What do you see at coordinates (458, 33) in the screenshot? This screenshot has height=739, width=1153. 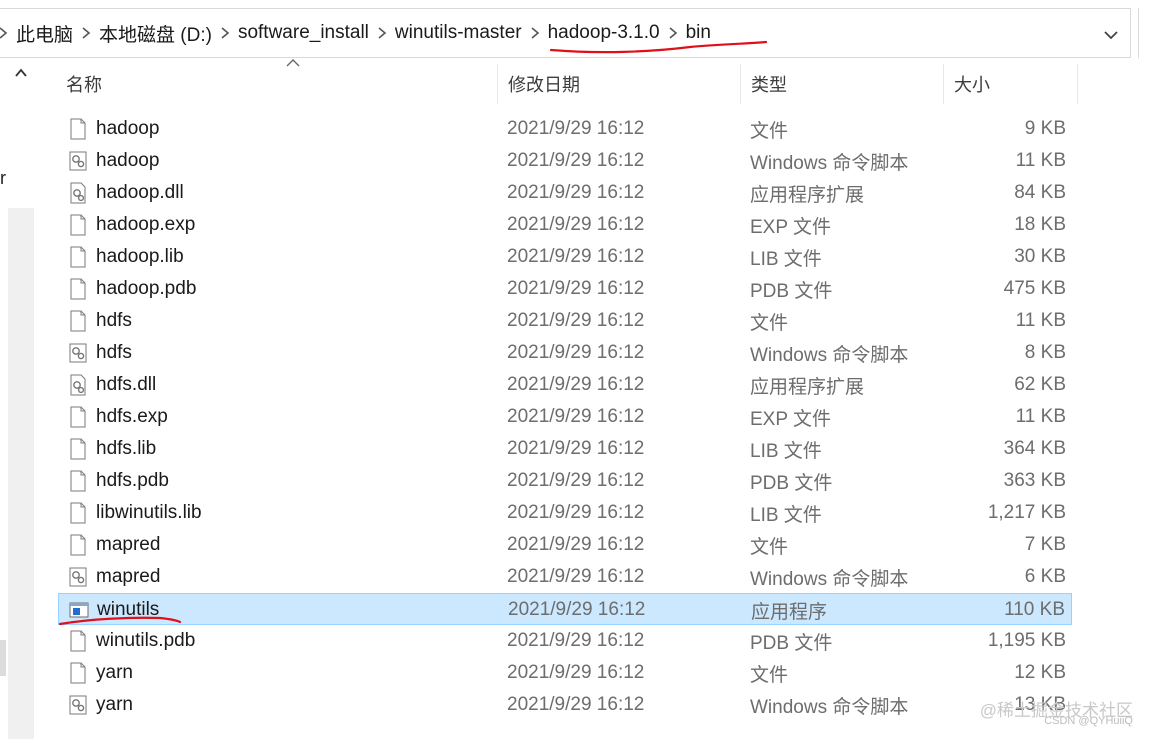 I see `breadcrumb-winutils-master: winutils-master` at bounding box center [458, 33].